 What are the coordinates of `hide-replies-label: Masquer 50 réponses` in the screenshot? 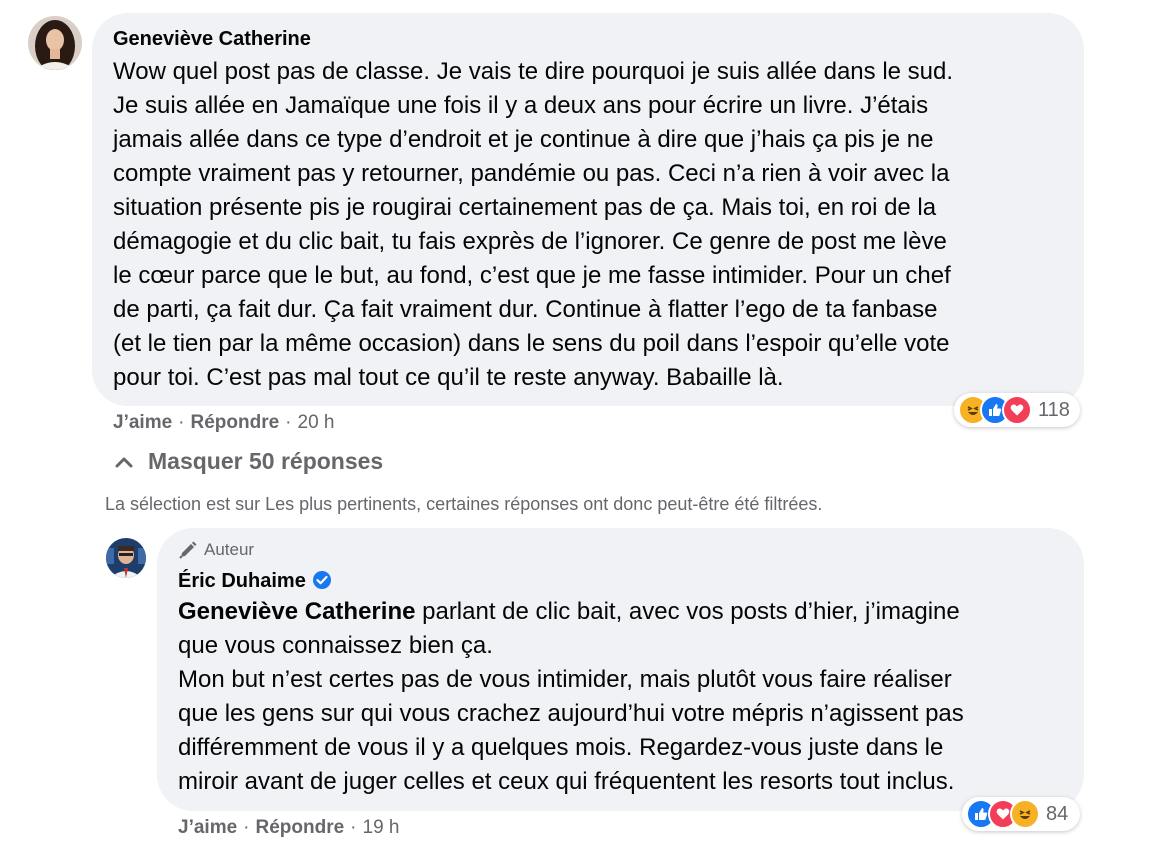 It's located at (266, 461).